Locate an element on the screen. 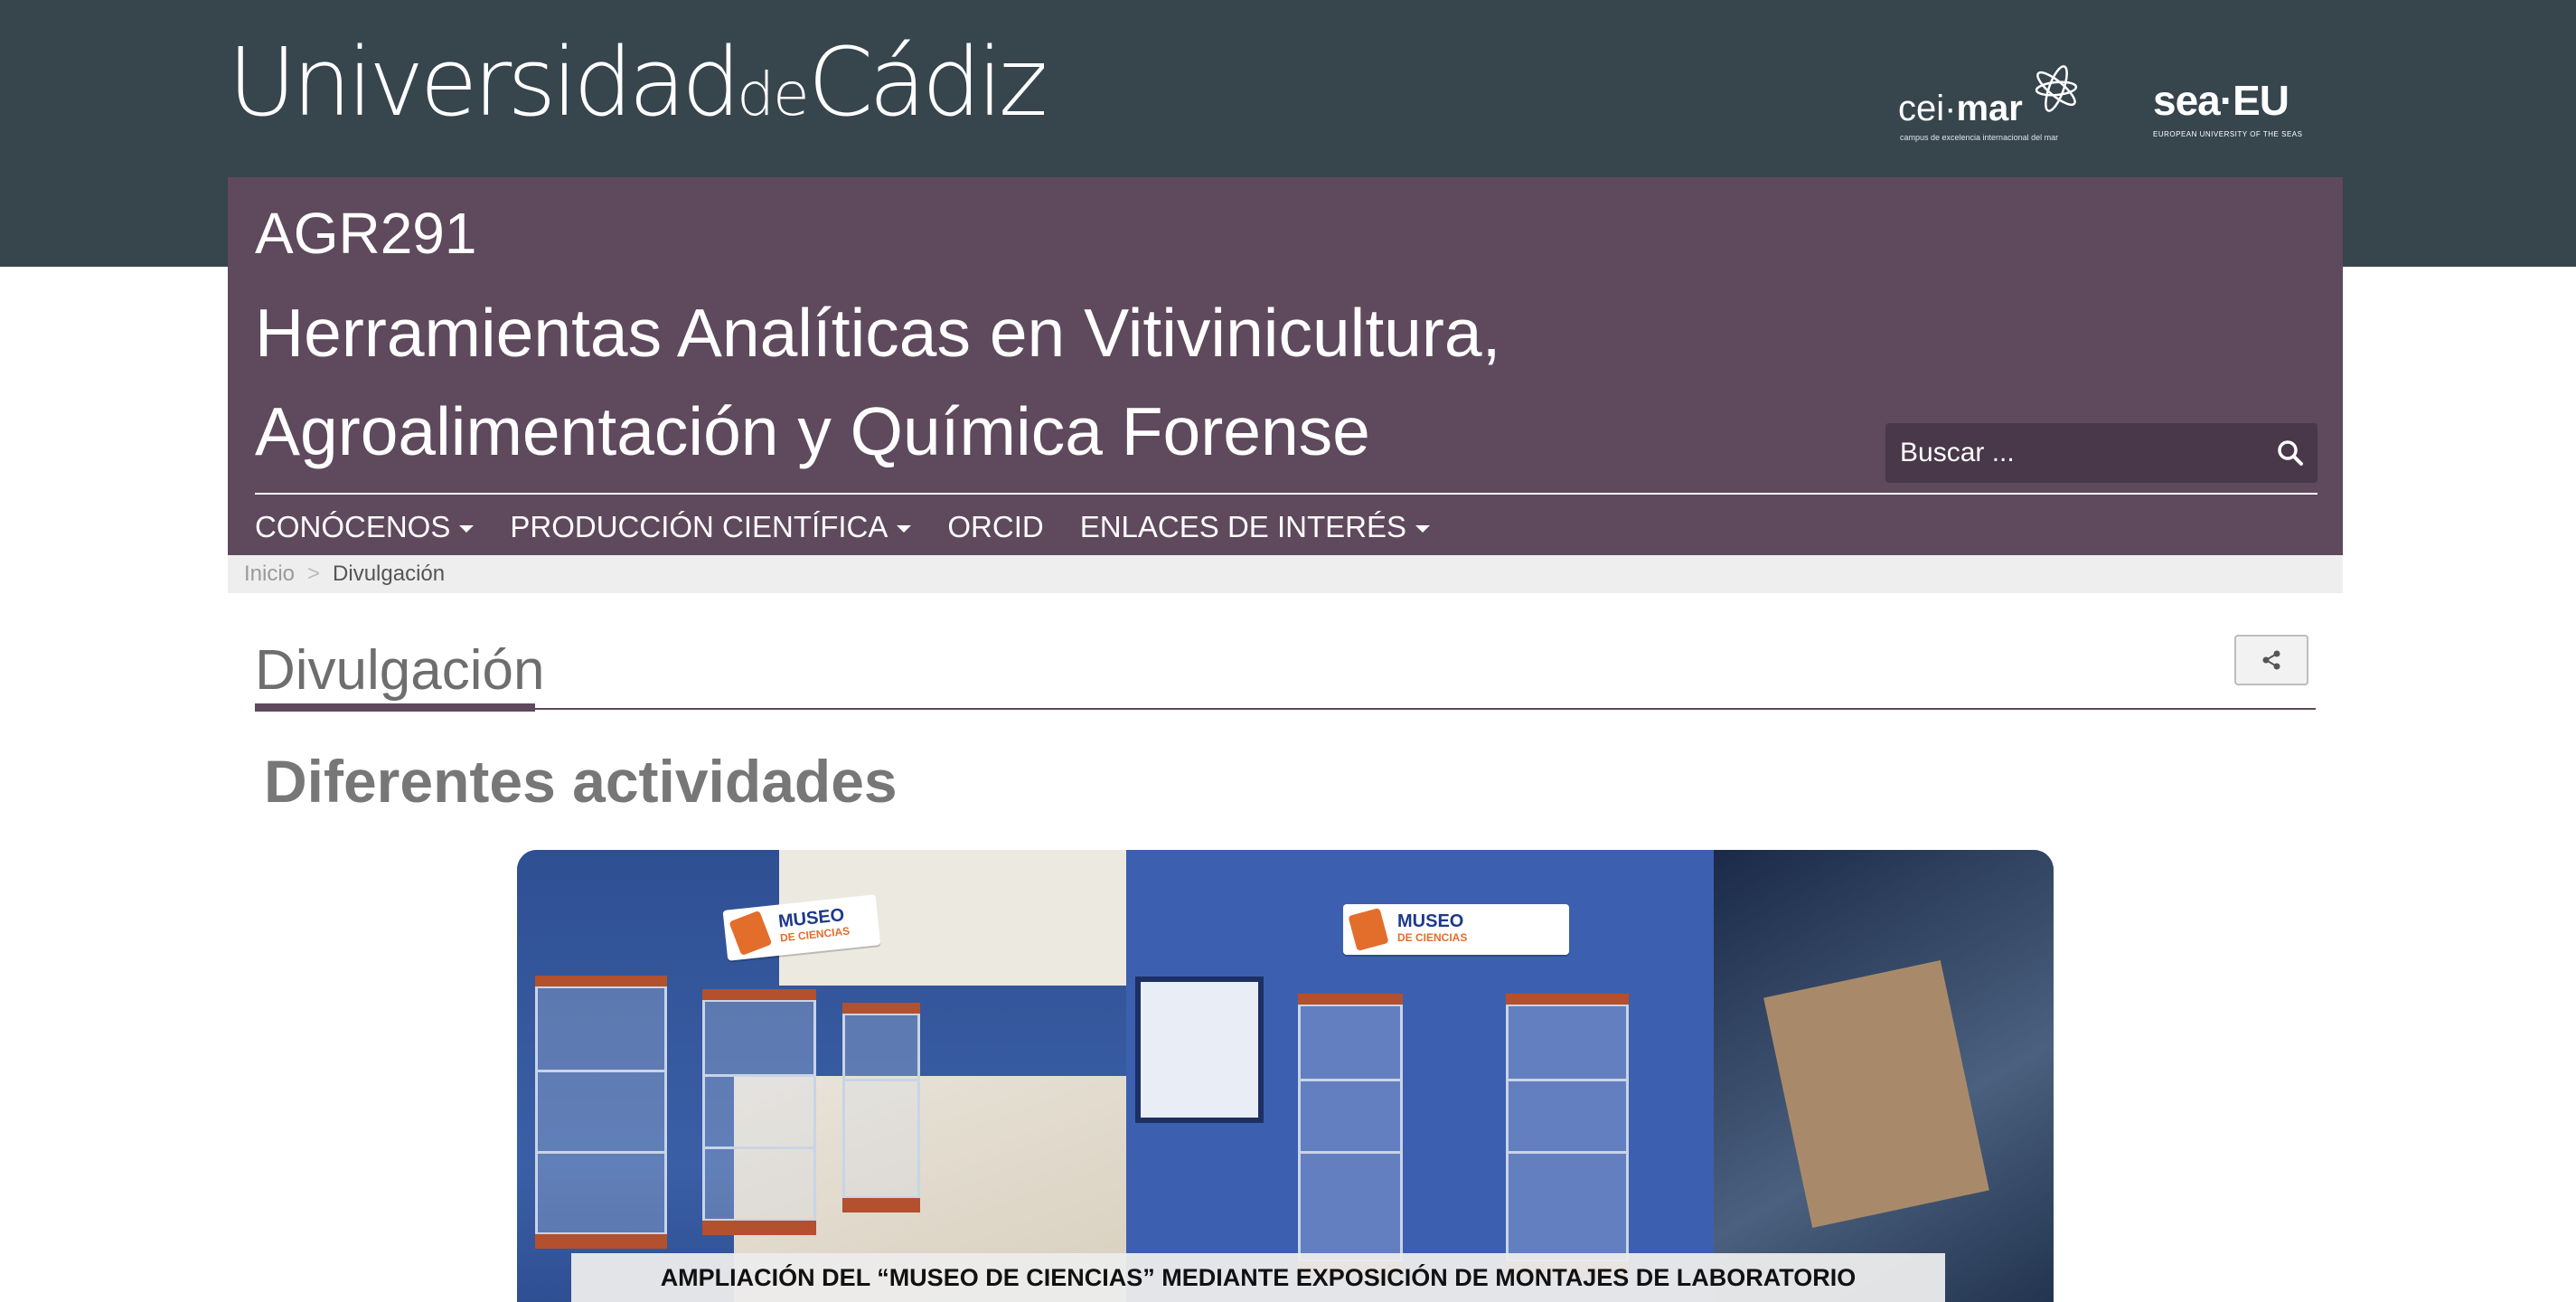 This screenshot has height=1302, width=2576. breadcrumb-current: Divulgación is located at coordinates (390, 573).